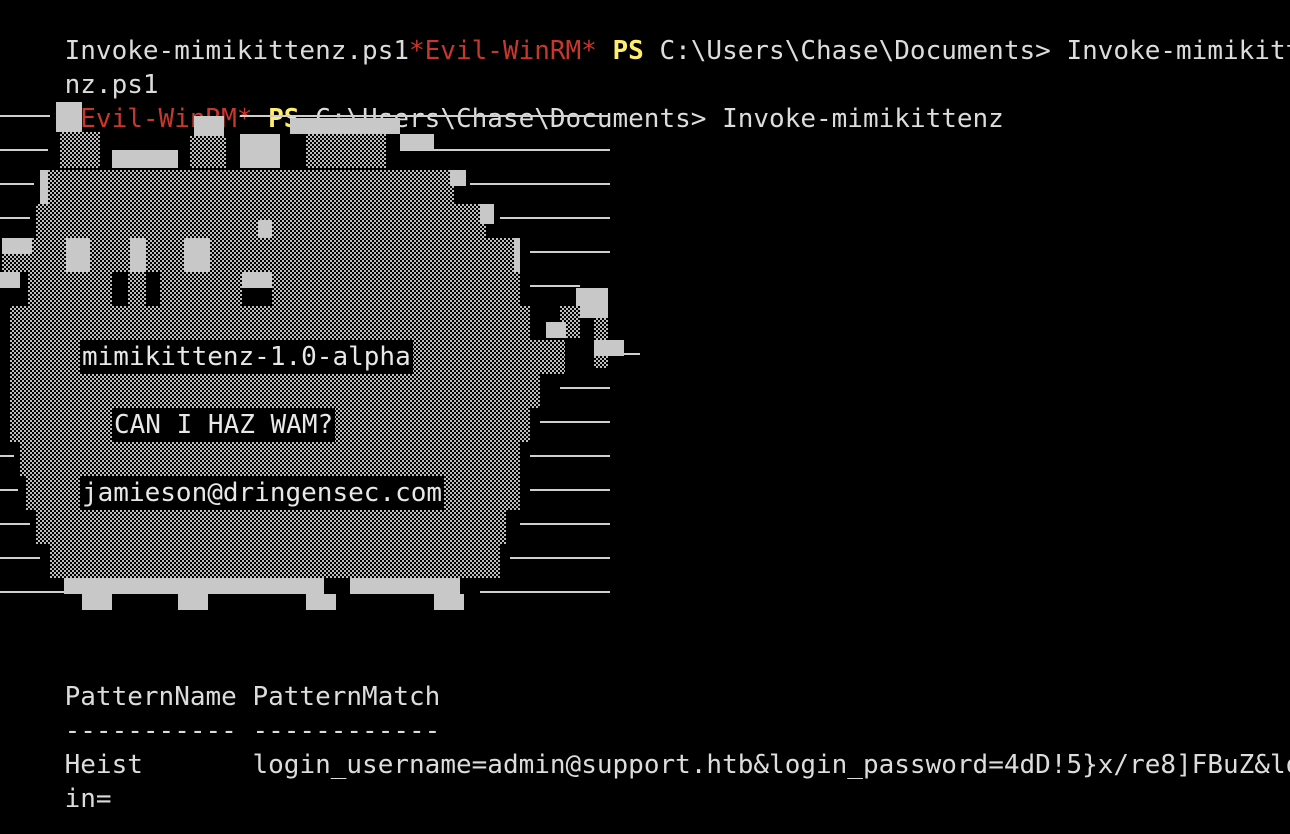 Image resolution: width=1290 pixels, height=834 pixels. What do you see at coordinates (262, 493) in the screenshot?
I see `banner-email: jamieson@dringensec.com` at bounding box center [262, 493].